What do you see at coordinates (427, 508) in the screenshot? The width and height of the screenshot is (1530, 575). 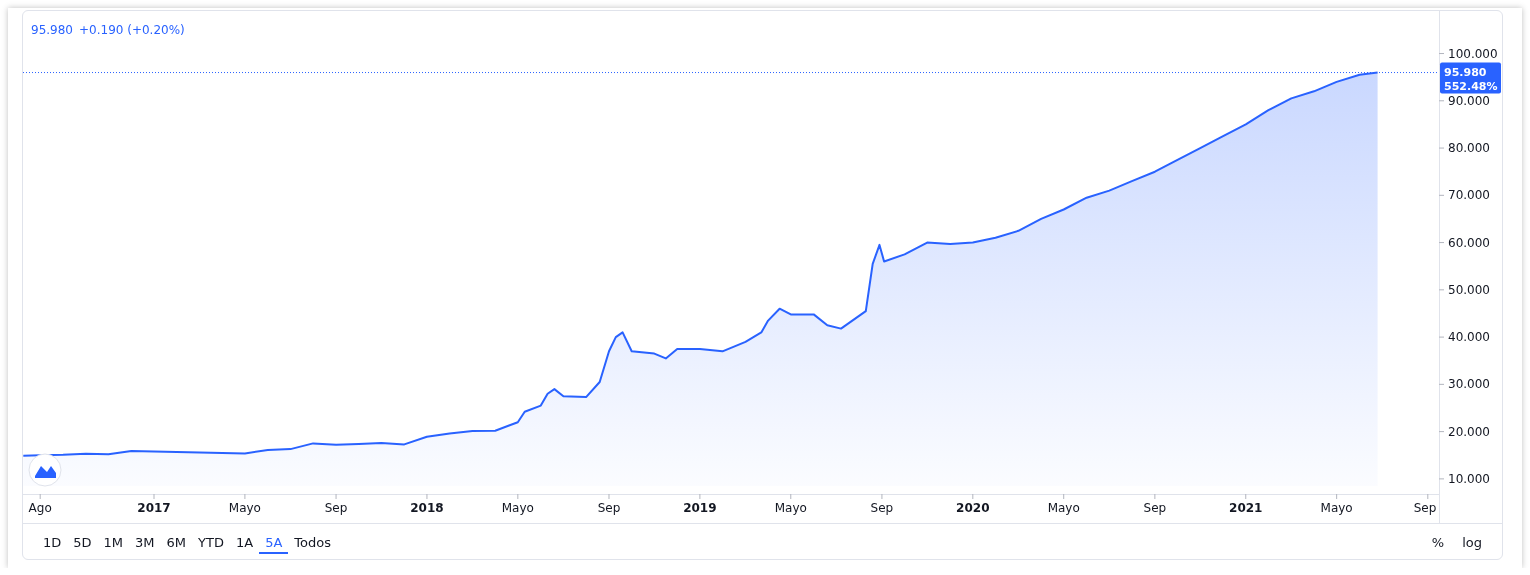 I see `x-axis-label: 2018` at bounding box center [427, 508].